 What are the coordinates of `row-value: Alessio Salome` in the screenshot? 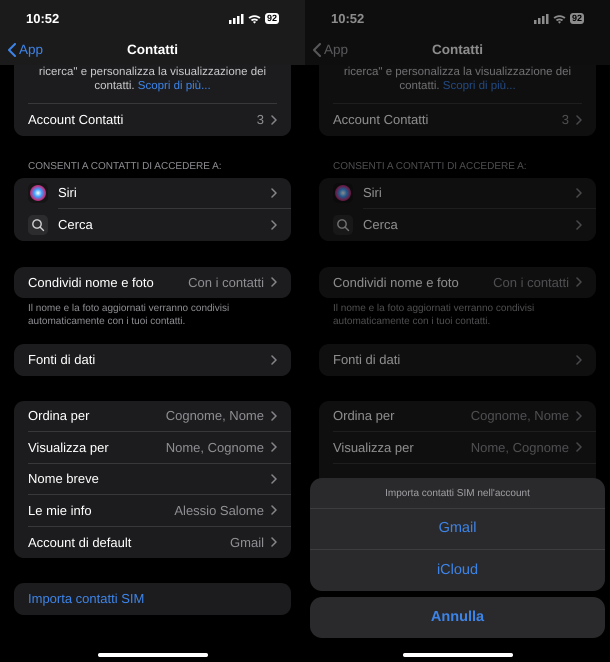 It's located at (219, 511).